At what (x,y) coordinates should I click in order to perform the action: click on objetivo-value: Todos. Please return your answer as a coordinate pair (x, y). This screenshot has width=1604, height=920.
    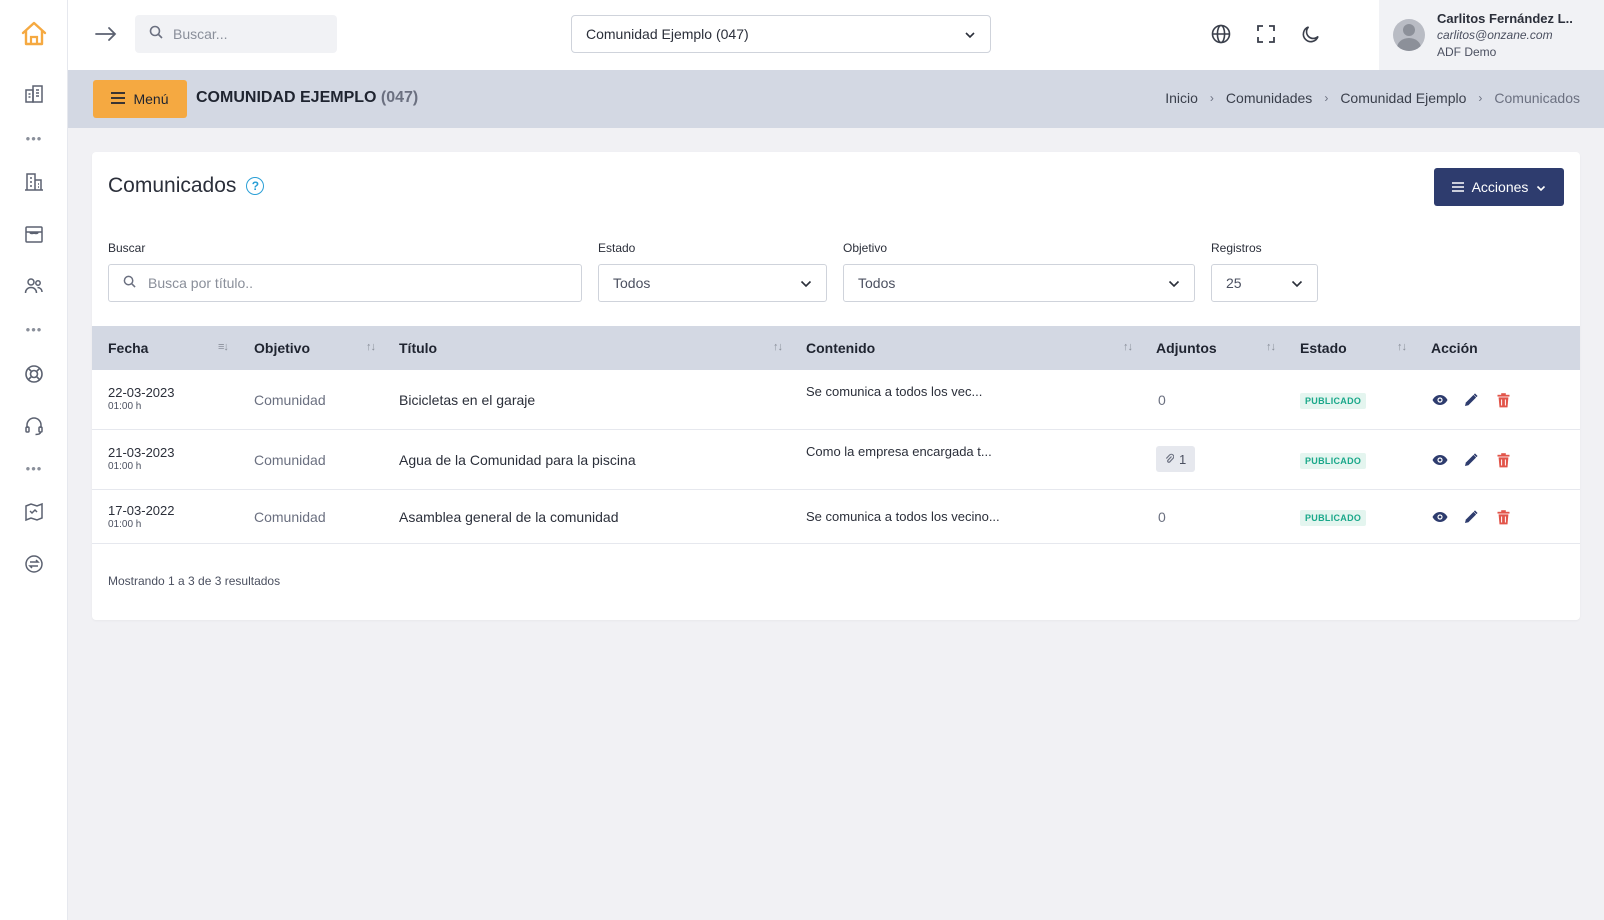
    Looking at the image, I should click on (877, 283).